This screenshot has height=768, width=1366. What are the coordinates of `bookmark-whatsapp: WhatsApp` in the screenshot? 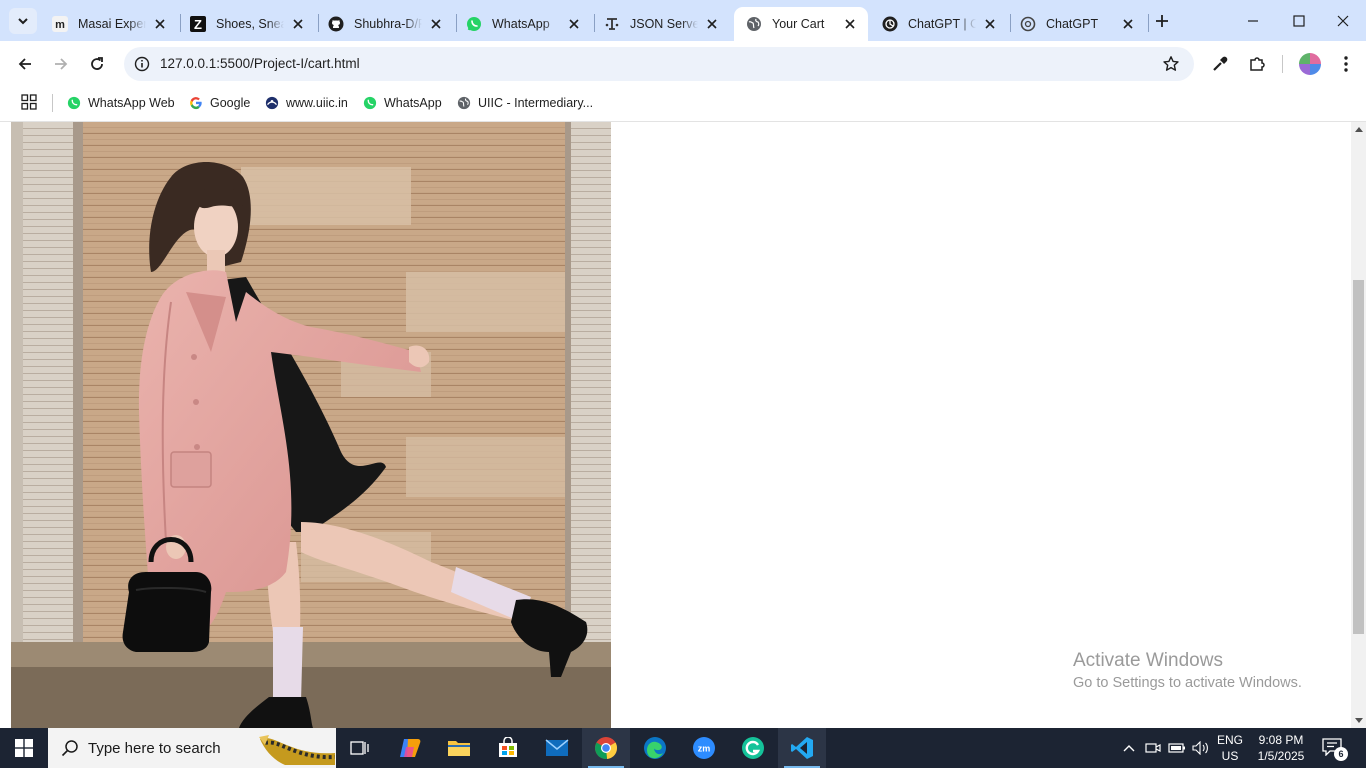 It's located at (402, 103).